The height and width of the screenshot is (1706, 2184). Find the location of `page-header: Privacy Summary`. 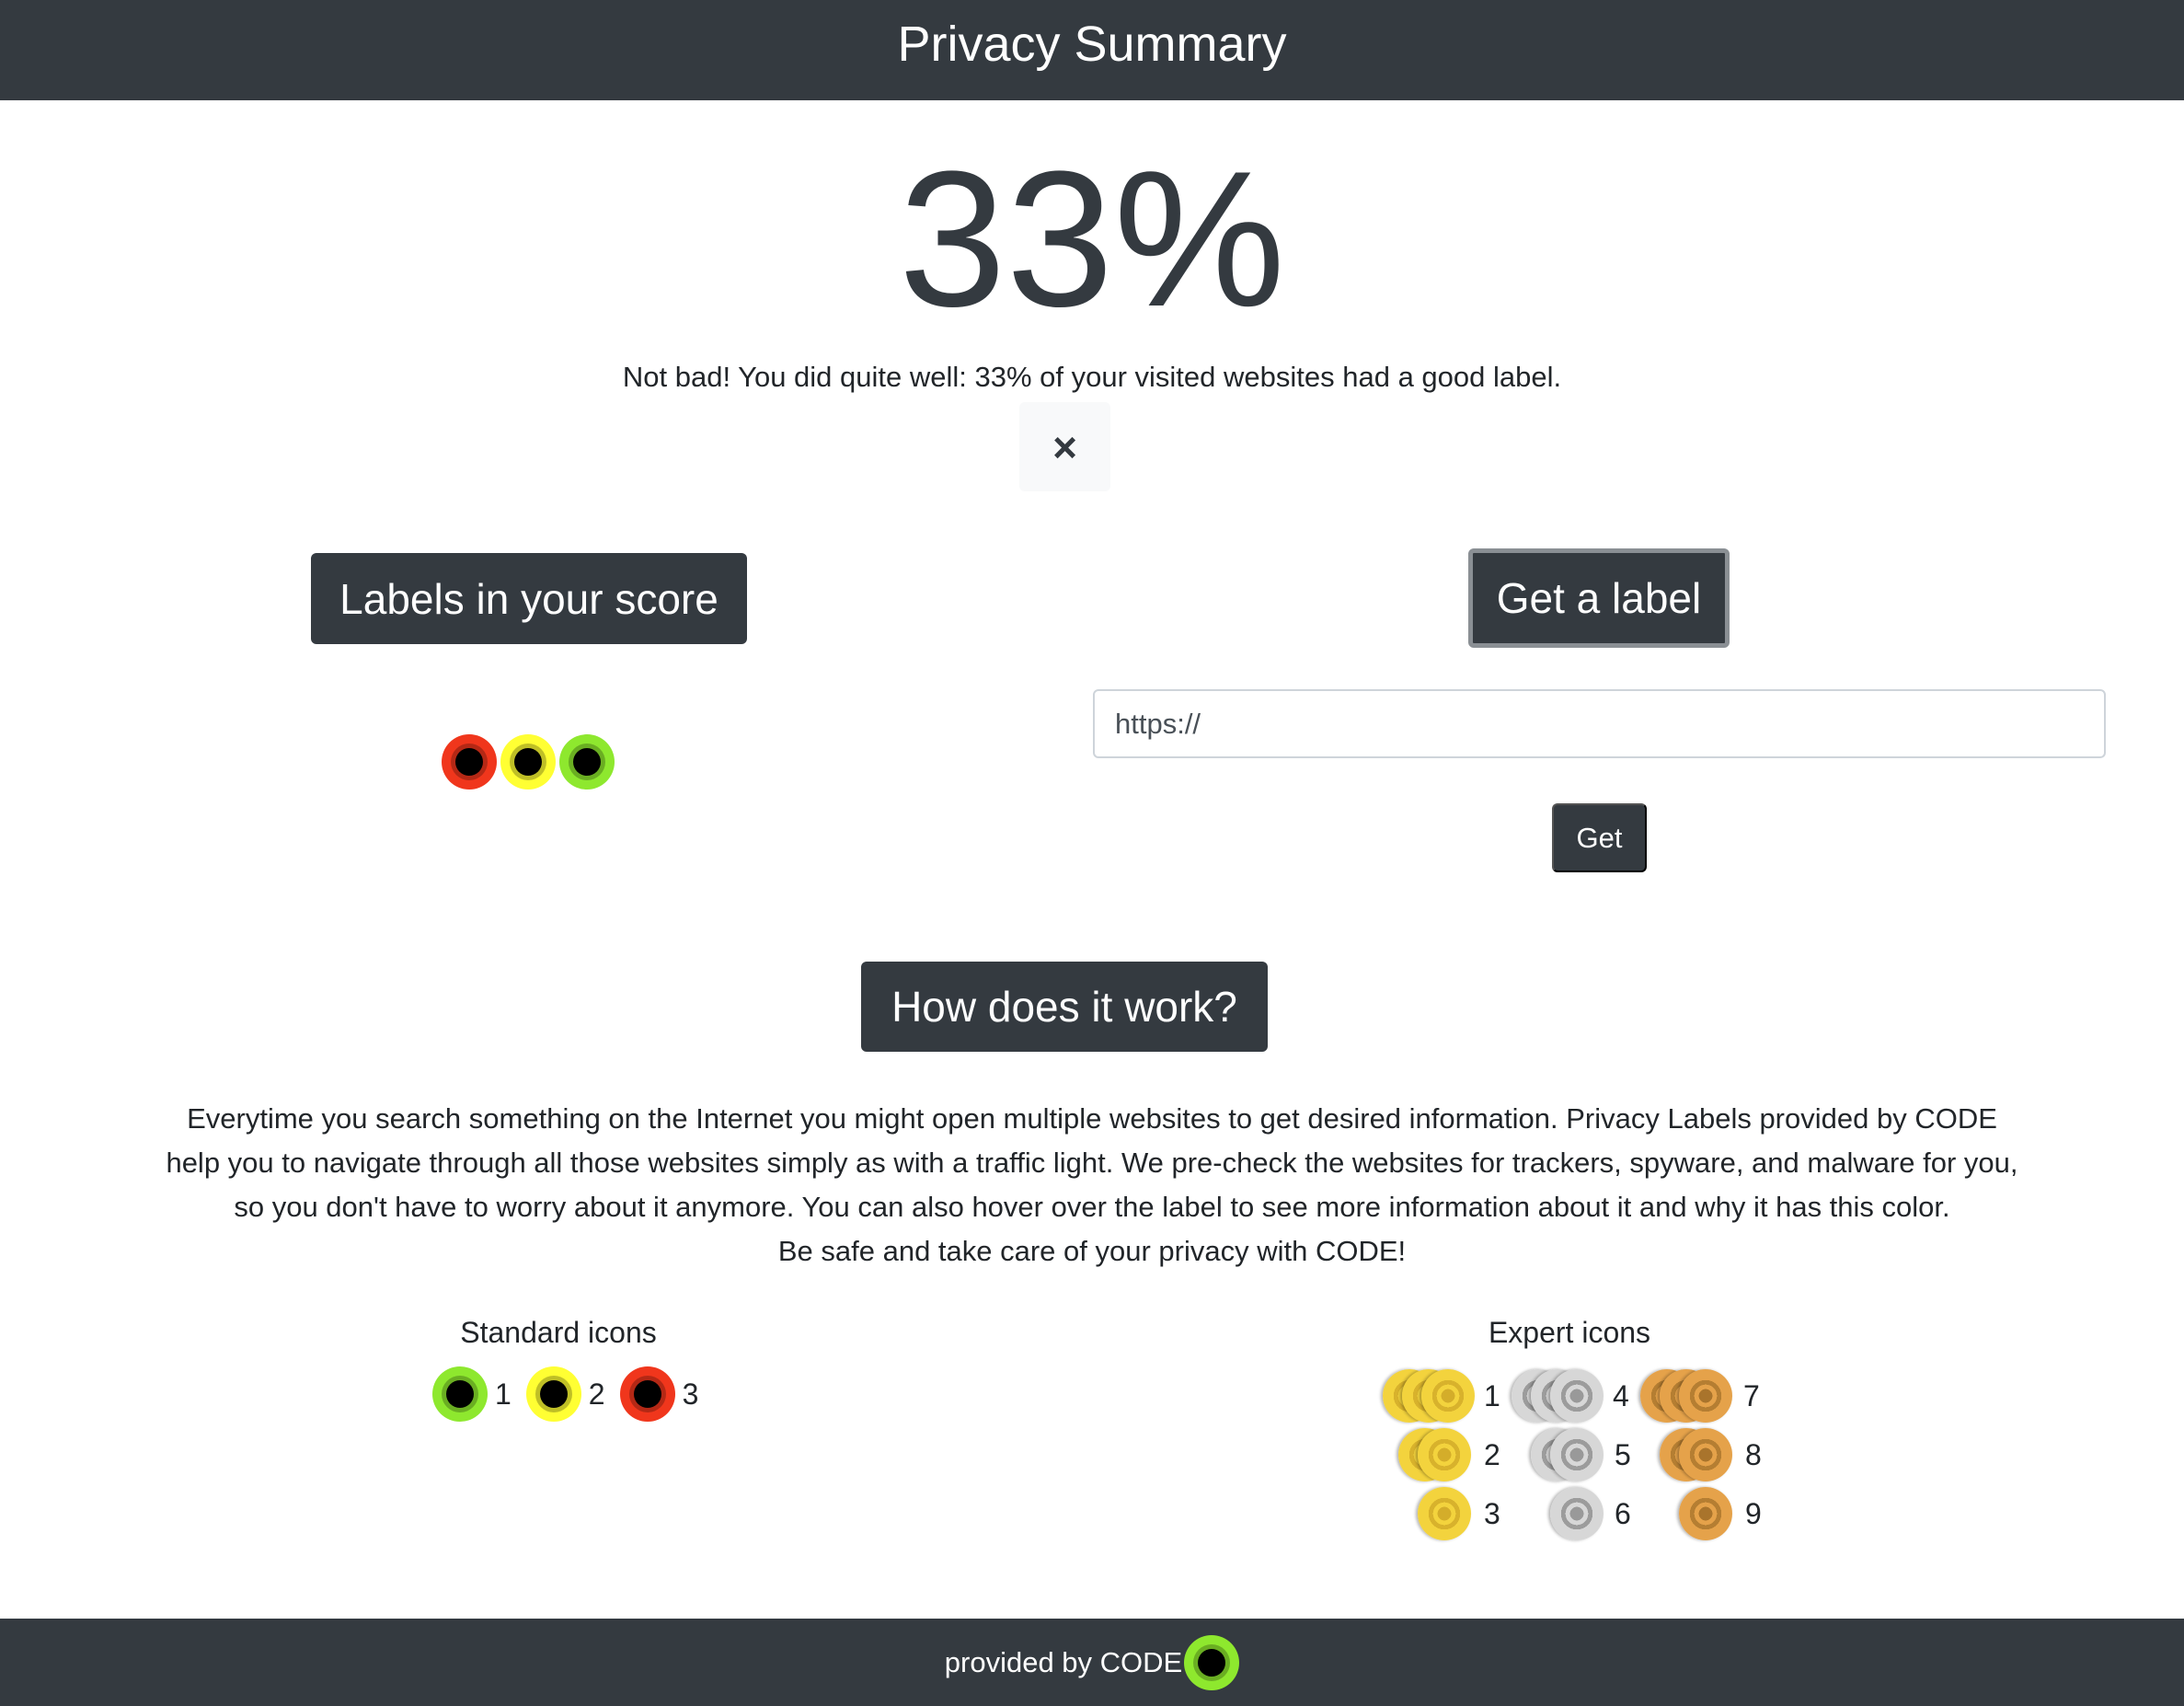

page-header: Privacy Summary is located at coordinates (1092, 50).